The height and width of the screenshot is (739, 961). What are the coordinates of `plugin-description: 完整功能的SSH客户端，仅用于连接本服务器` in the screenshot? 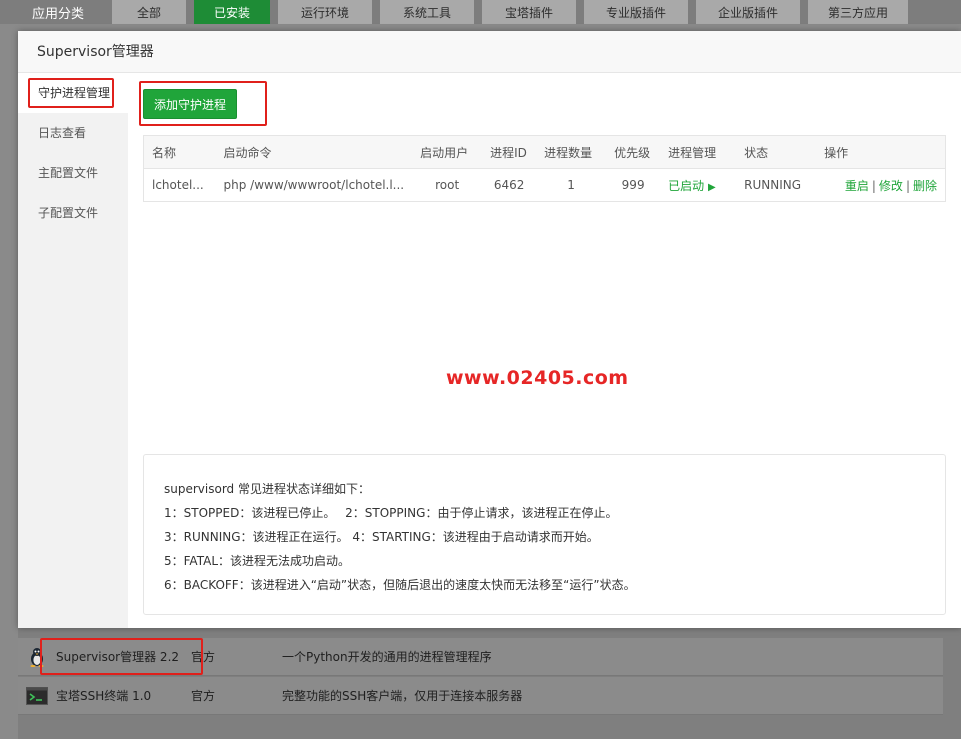 It's located at (402, 696).